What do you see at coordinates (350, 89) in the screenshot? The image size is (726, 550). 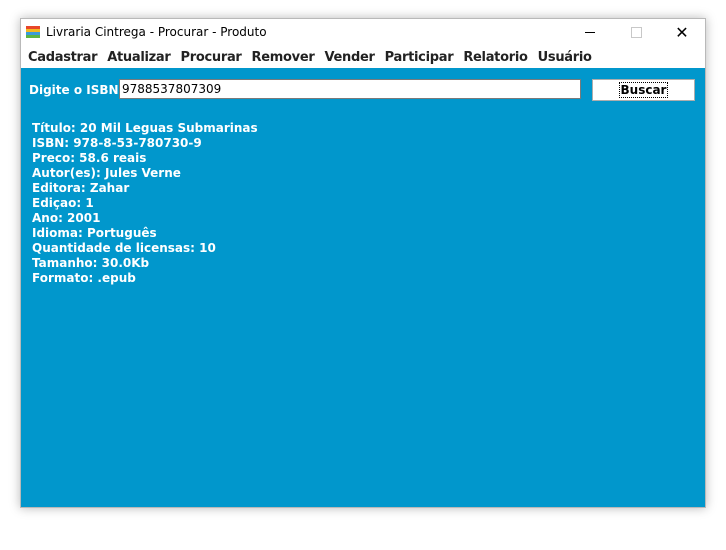 I see `isbn-input` at bounding box center [350, 89].